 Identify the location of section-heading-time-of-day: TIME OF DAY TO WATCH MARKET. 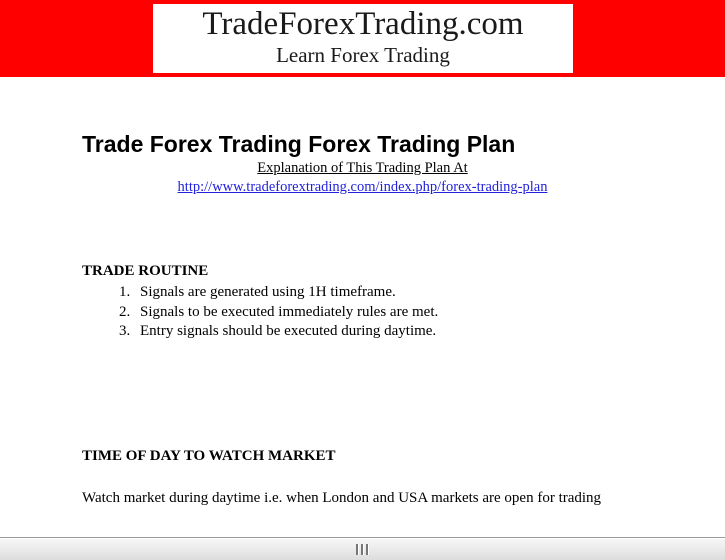
(209, 456).